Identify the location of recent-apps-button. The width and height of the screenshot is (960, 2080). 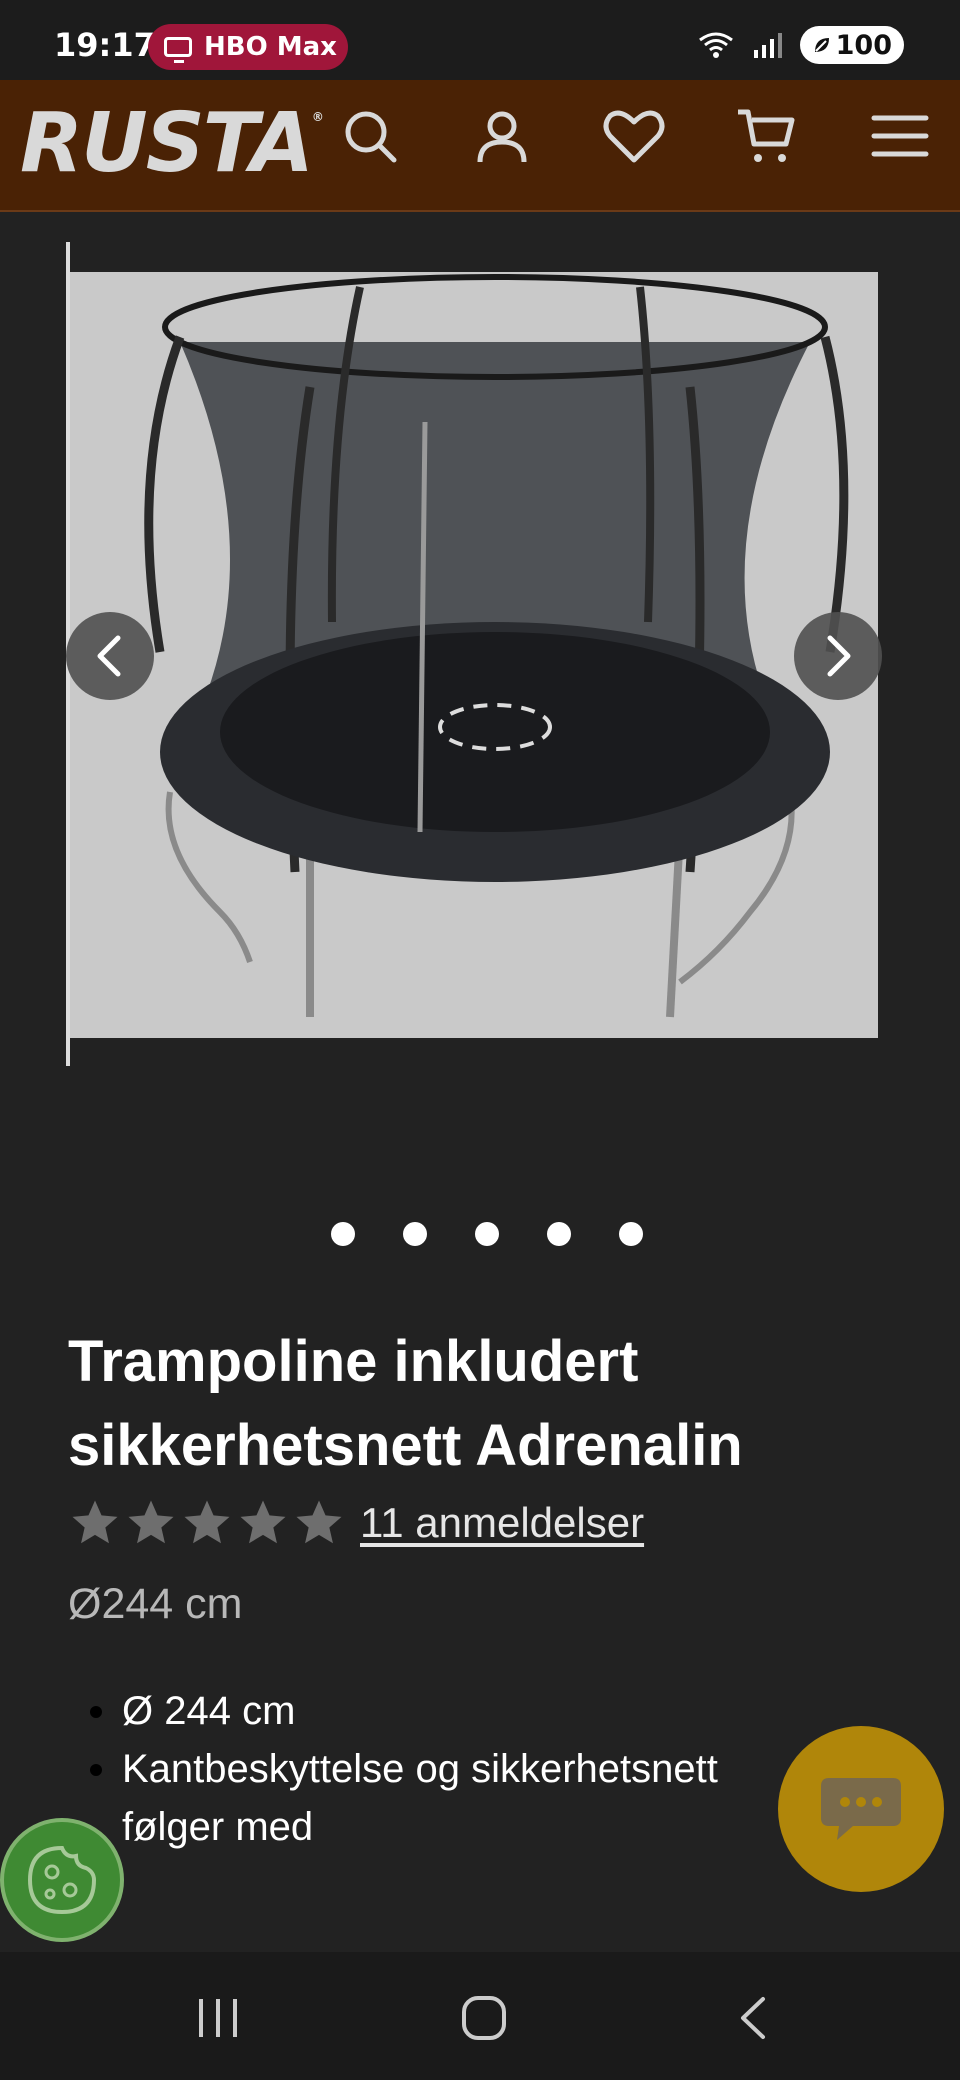
(218, 2018).